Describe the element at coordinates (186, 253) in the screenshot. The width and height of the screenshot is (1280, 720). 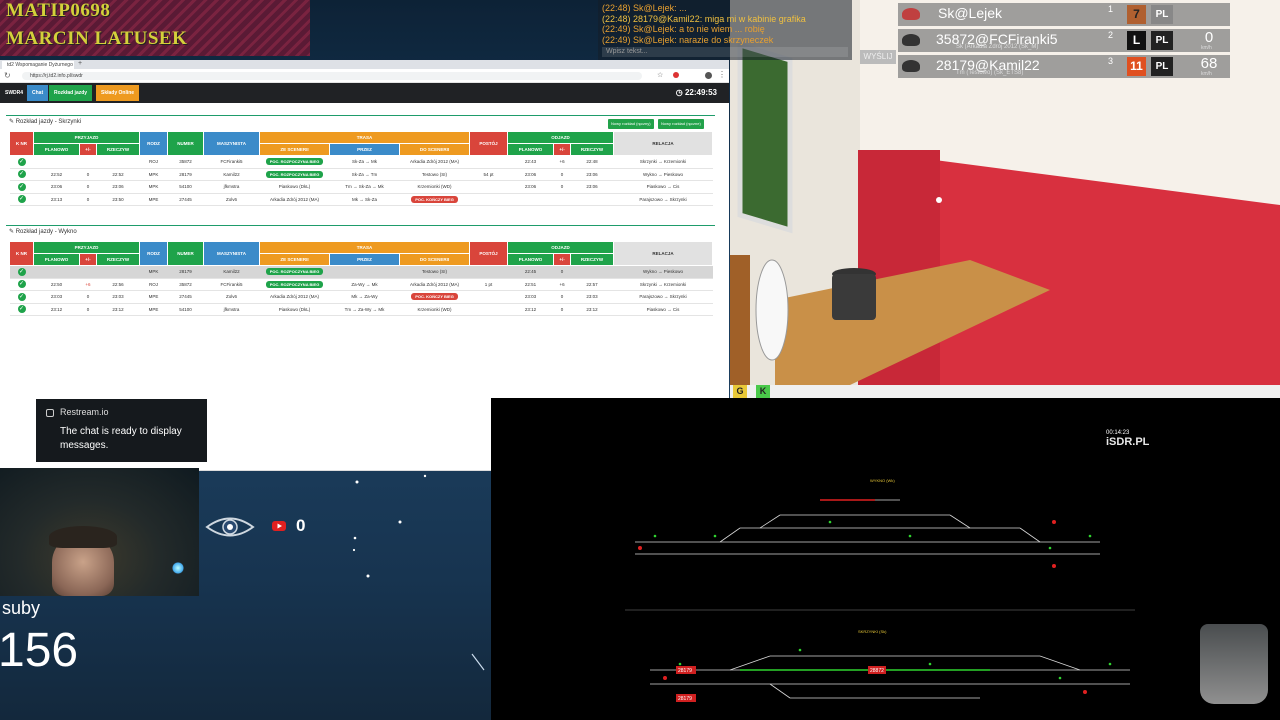
I see `col-number: NUMER` at that location.